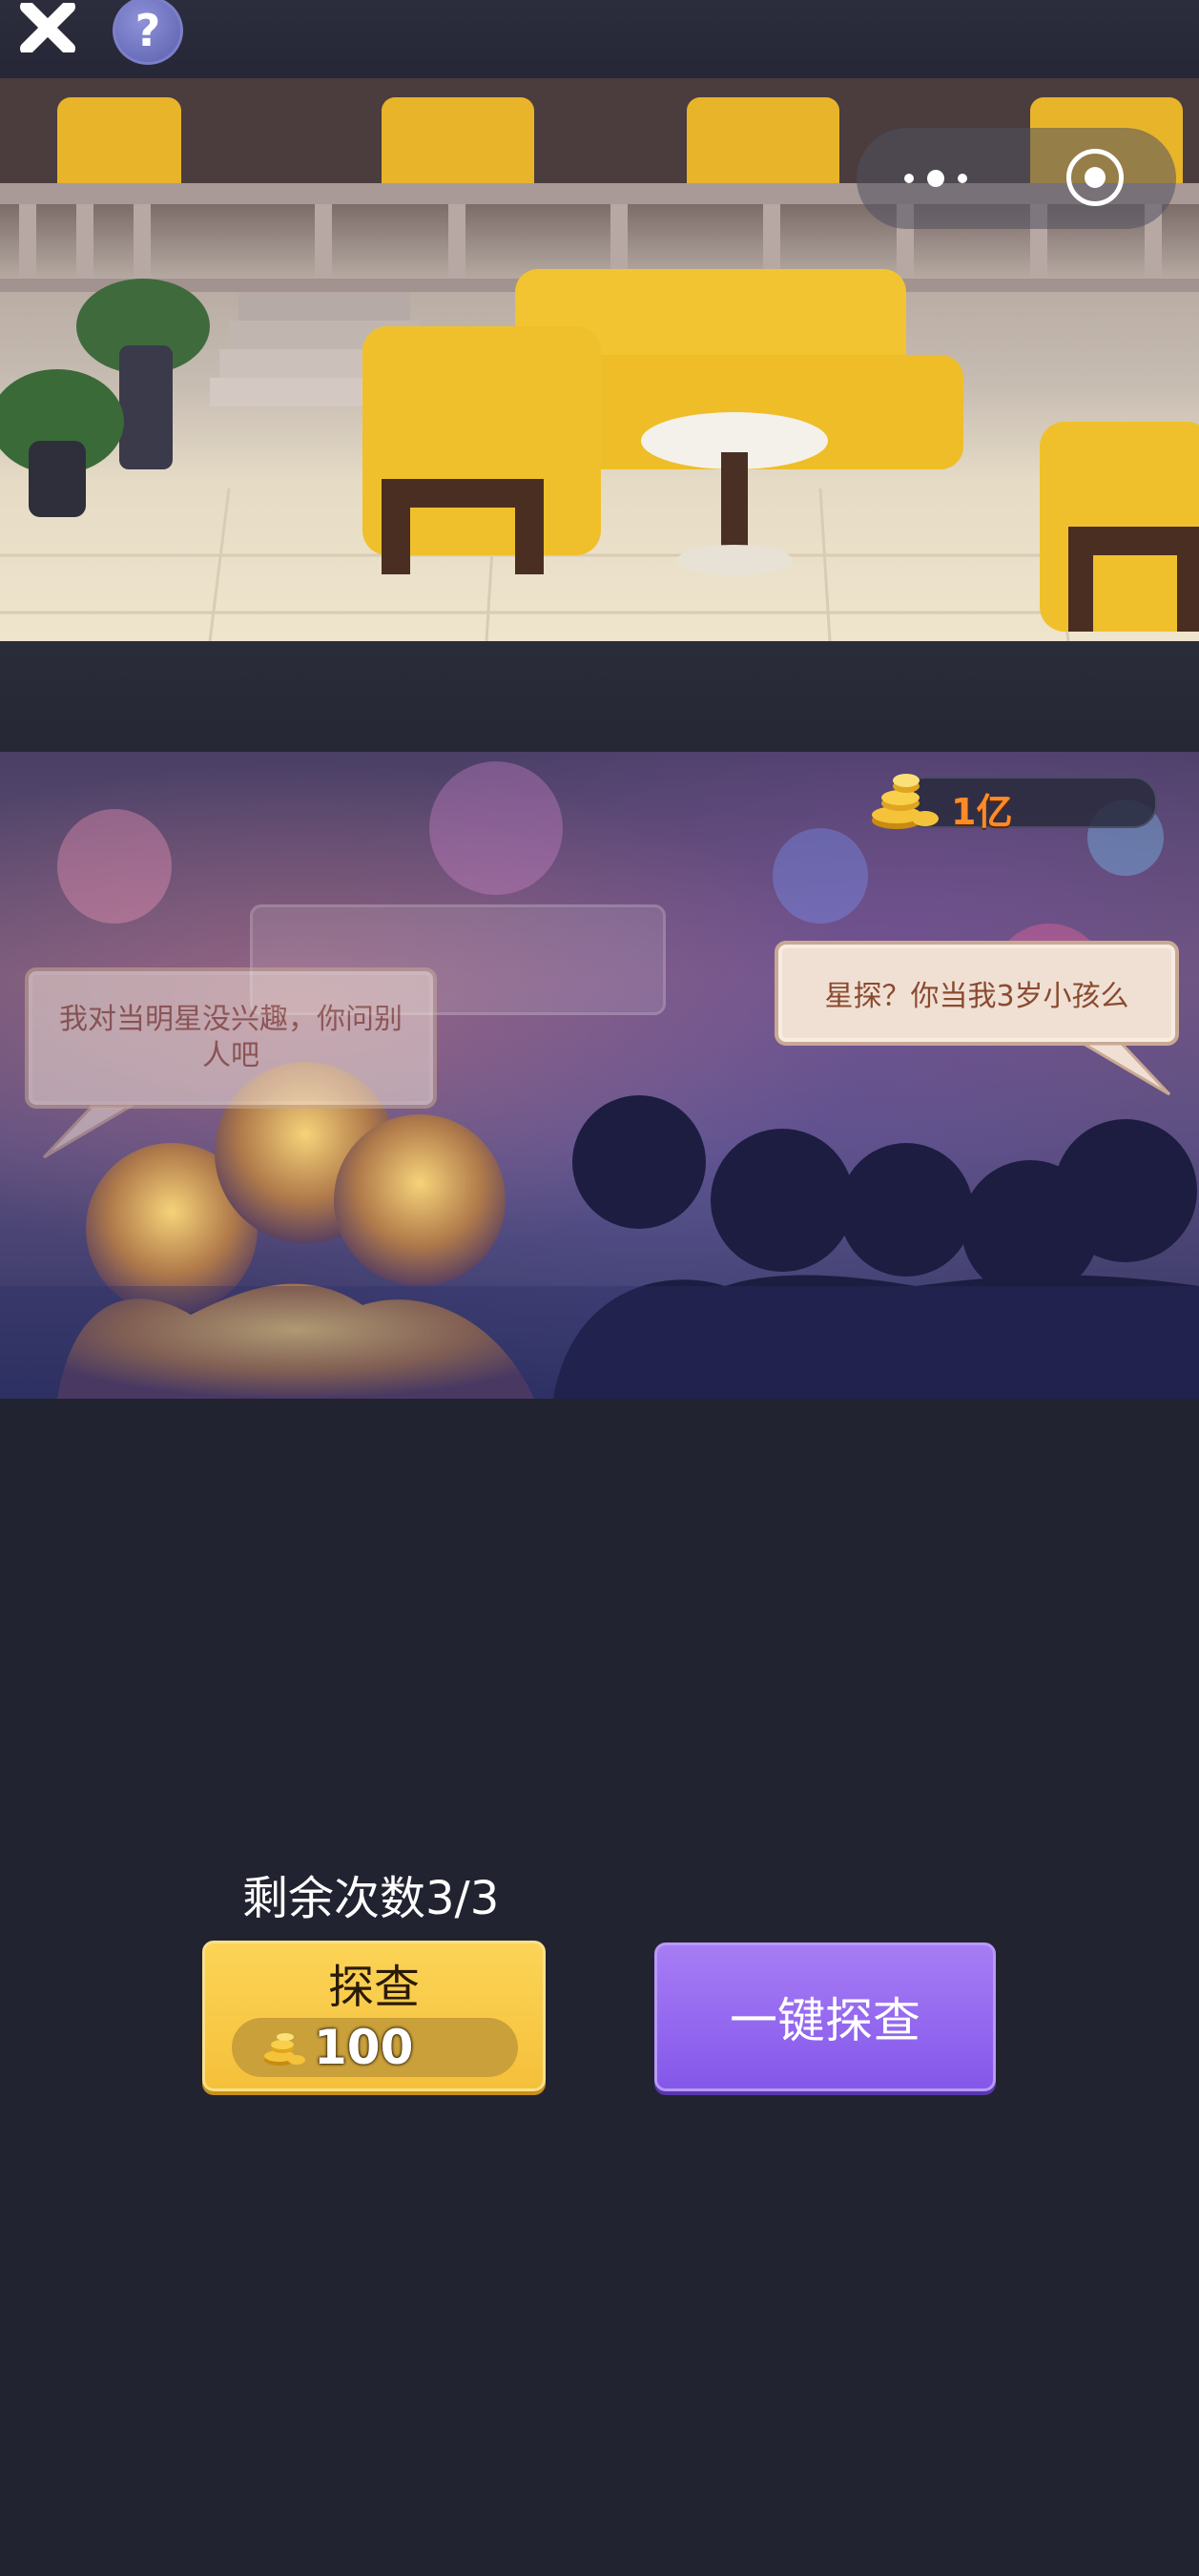  What do you see at coordinates (825, 2020) in the screenshot?
I see `one-key-probe-label: 一键探查` at bounding box center [825, 2020].